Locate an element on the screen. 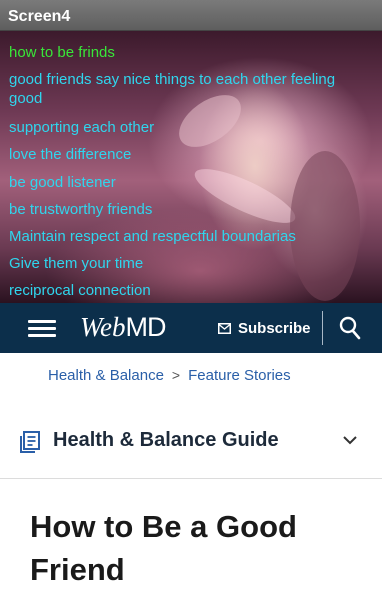 This screenshot has height=591, width=382. webmd-logo: WebMD is located at coordinates (123, 327).